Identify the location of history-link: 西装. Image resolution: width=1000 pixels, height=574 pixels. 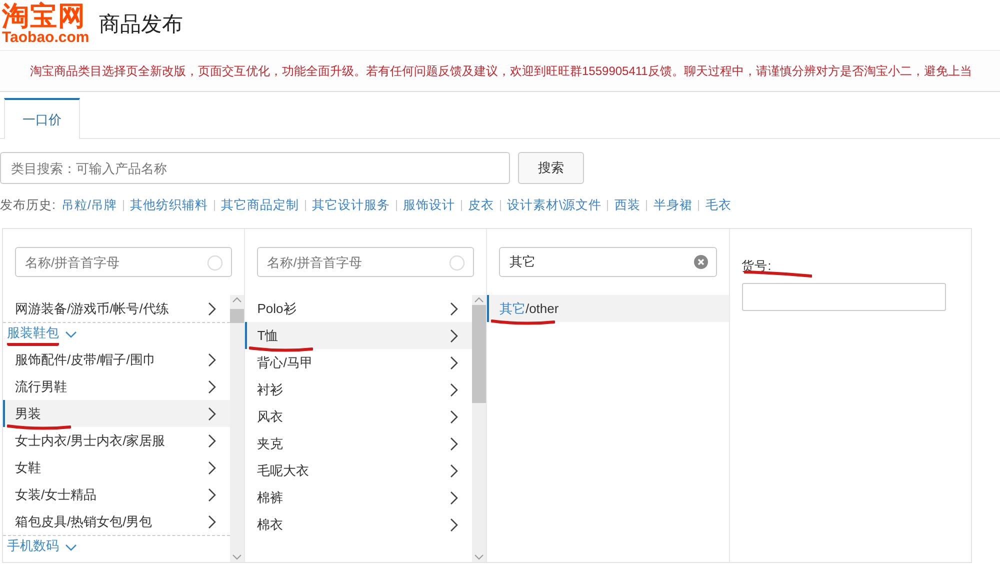
(627, 205).